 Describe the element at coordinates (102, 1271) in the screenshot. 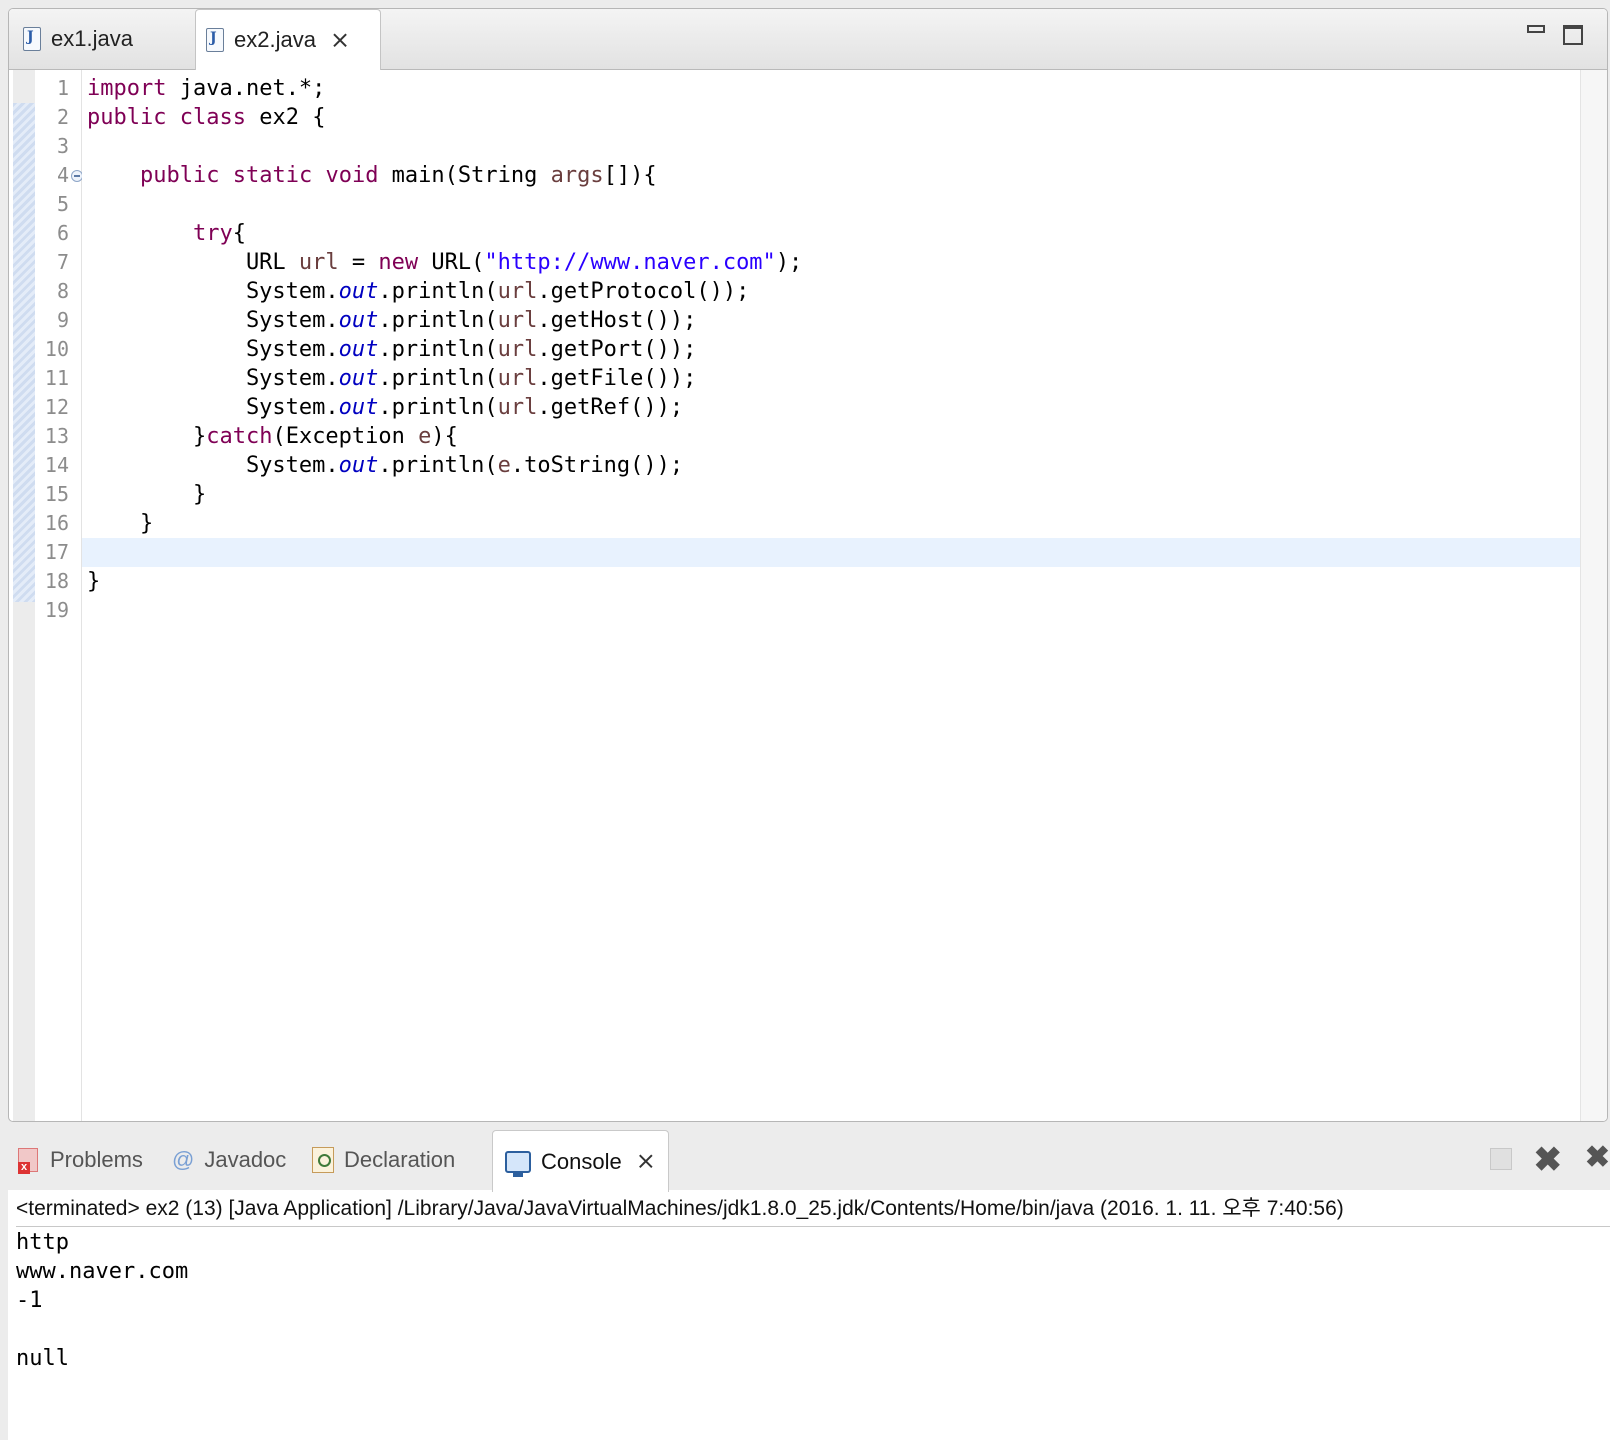

I see `console-output-line: www.naver.com` at that location.